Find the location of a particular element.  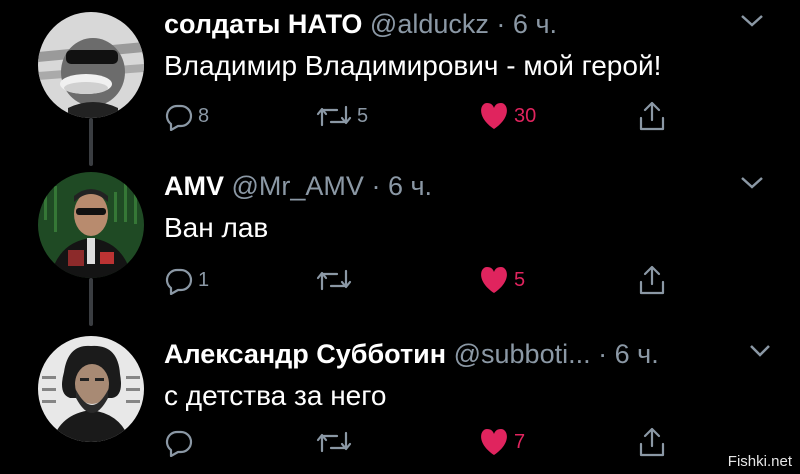

reply-button: 1 is located at coordinates (186, 280).